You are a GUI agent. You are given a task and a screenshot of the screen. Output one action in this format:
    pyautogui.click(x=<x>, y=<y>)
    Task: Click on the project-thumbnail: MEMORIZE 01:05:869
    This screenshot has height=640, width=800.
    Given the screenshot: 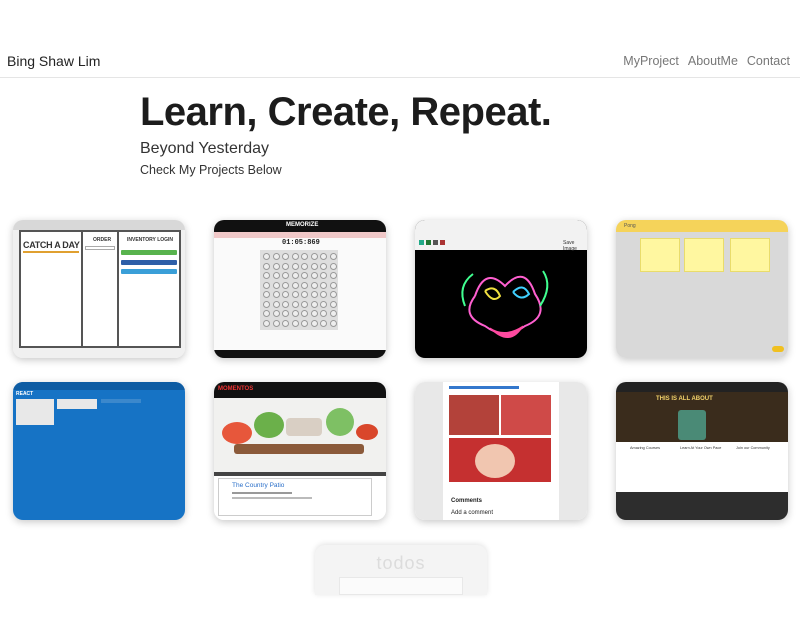 What is the action you would take?
    pyautogui.click(x=300, y=289)
    